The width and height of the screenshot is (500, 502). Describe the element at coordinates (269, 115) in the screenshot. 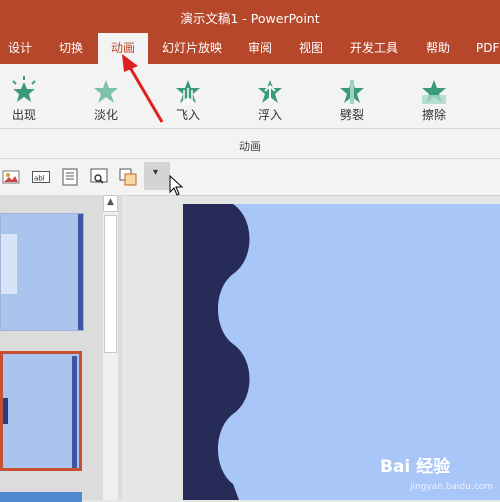

I see `animation-label: 浮入` at that location.